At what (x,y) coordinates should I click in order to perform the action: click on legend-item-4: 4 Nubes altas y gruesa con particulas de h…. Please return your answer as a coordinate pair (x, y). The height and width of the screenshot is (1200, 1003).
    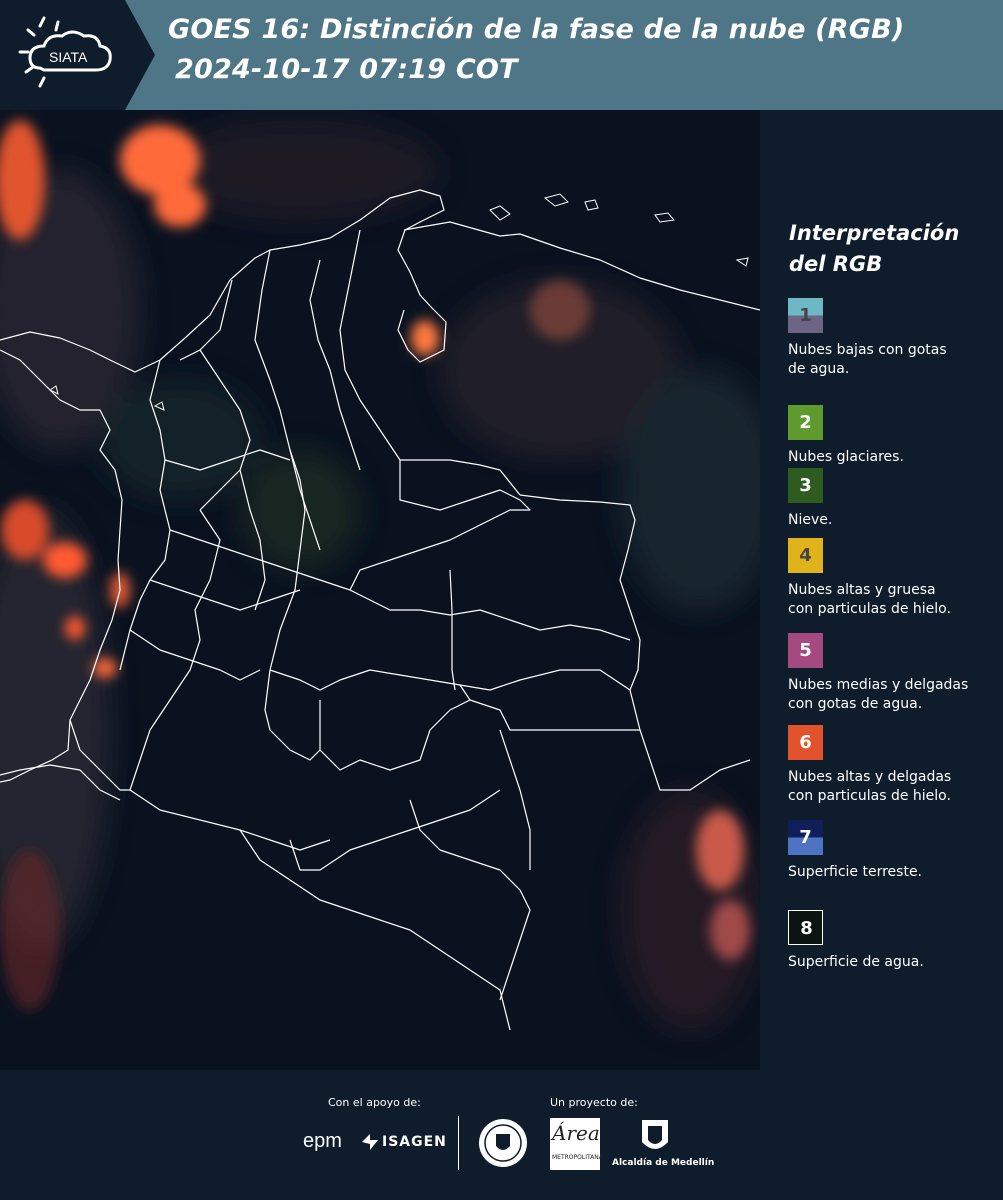
    Looking at the image, I should click on (893, 578).